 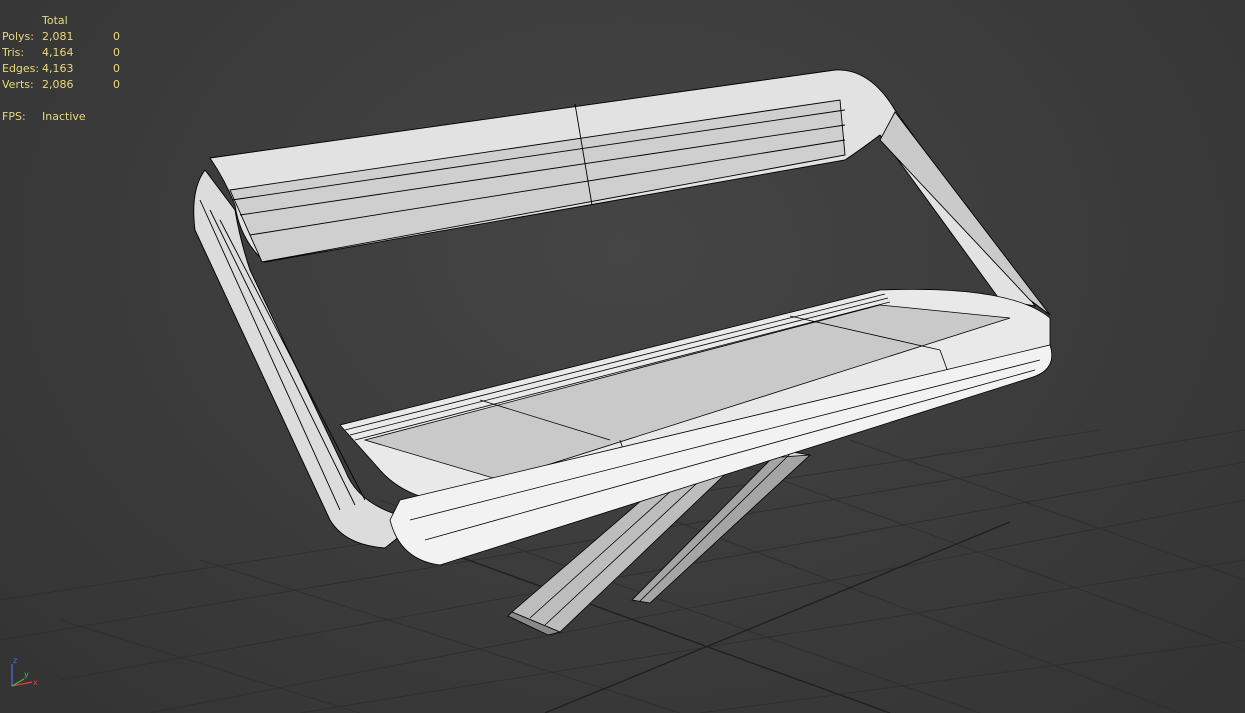 I want to click on fps-value: Inactive, so click(x=64, y=116).